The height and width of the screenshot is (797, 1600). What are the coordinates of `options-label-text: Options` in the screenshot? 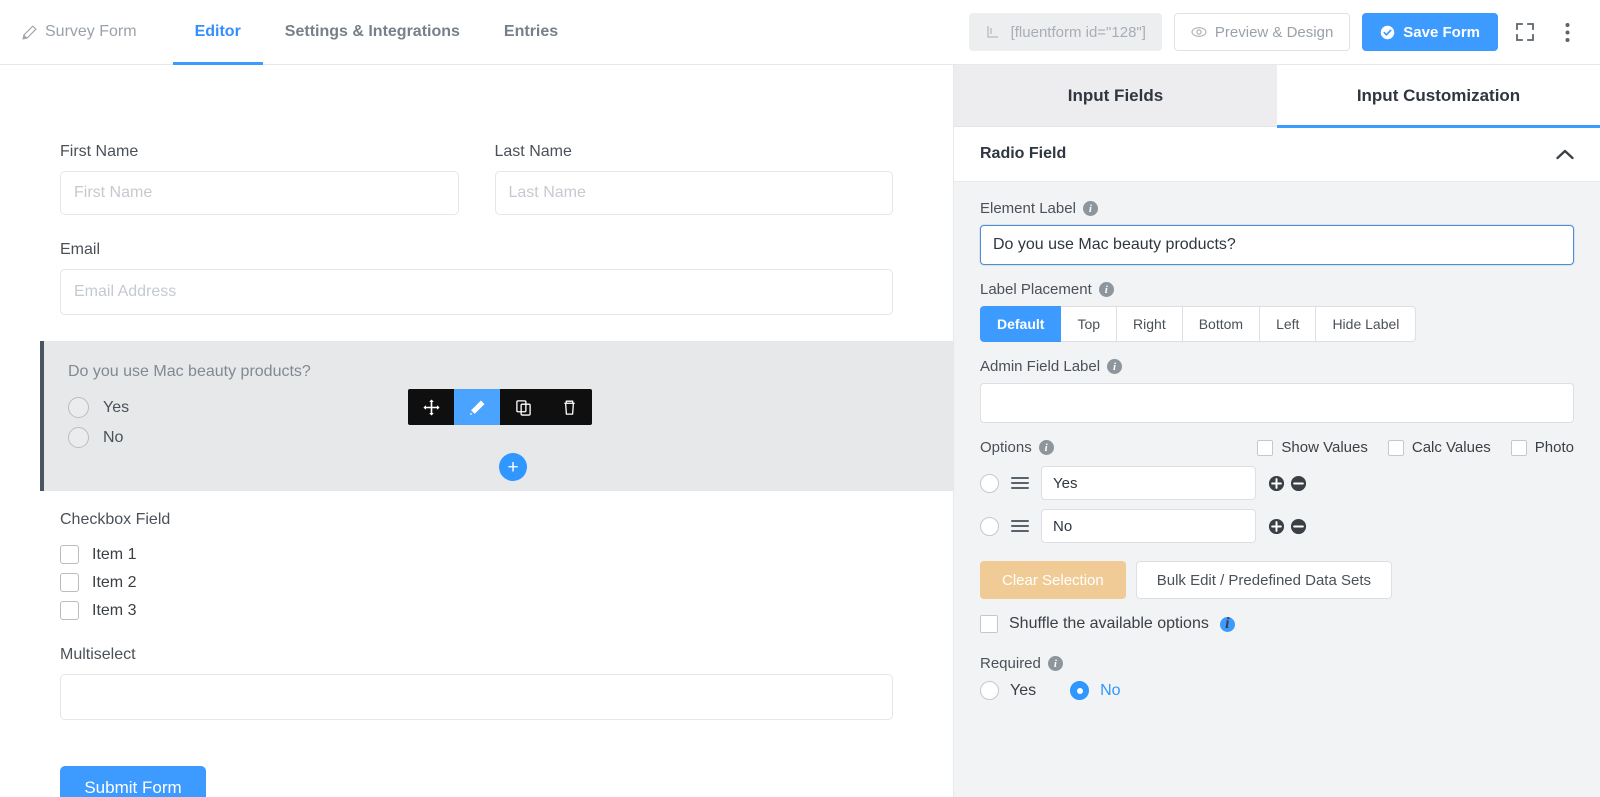 It's located at (1006, 447).